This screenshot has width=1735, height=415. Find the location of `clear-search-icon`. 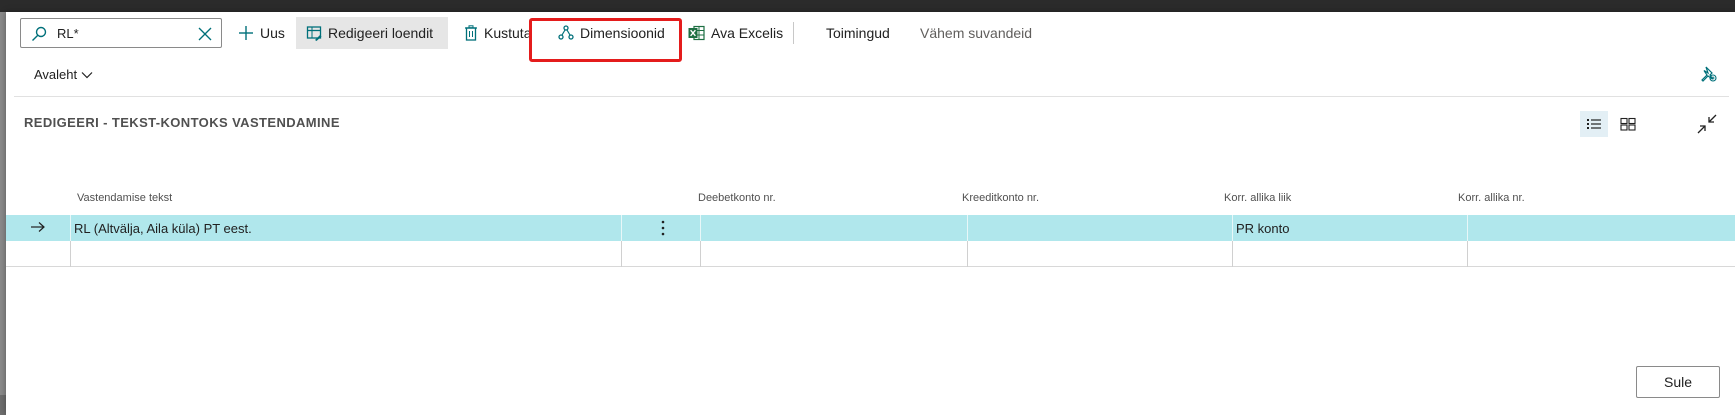

clear-search-icon is located at coordinates (205, 34).